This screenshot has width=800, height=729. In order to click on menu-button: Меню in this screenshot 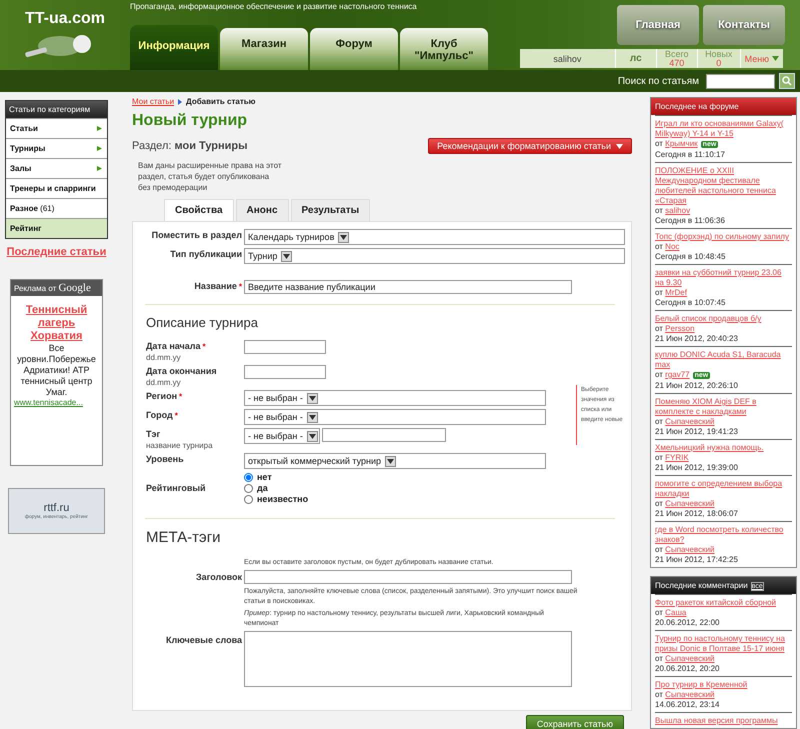, I will do `click(761, 59)`.